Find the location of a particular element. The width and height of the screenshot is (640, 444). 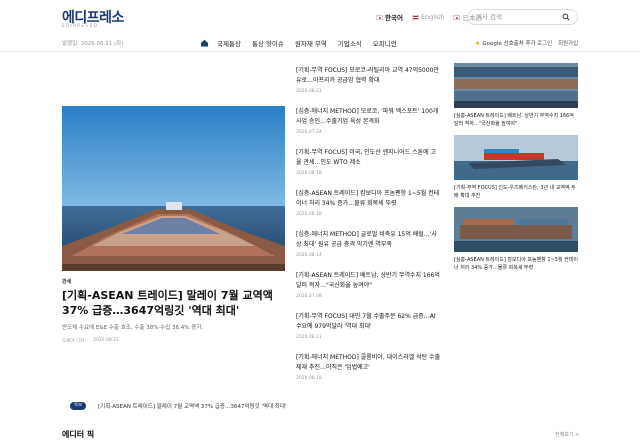

google-pref-label: Google 선호출처 추가 is located at coordinates (509, 44).